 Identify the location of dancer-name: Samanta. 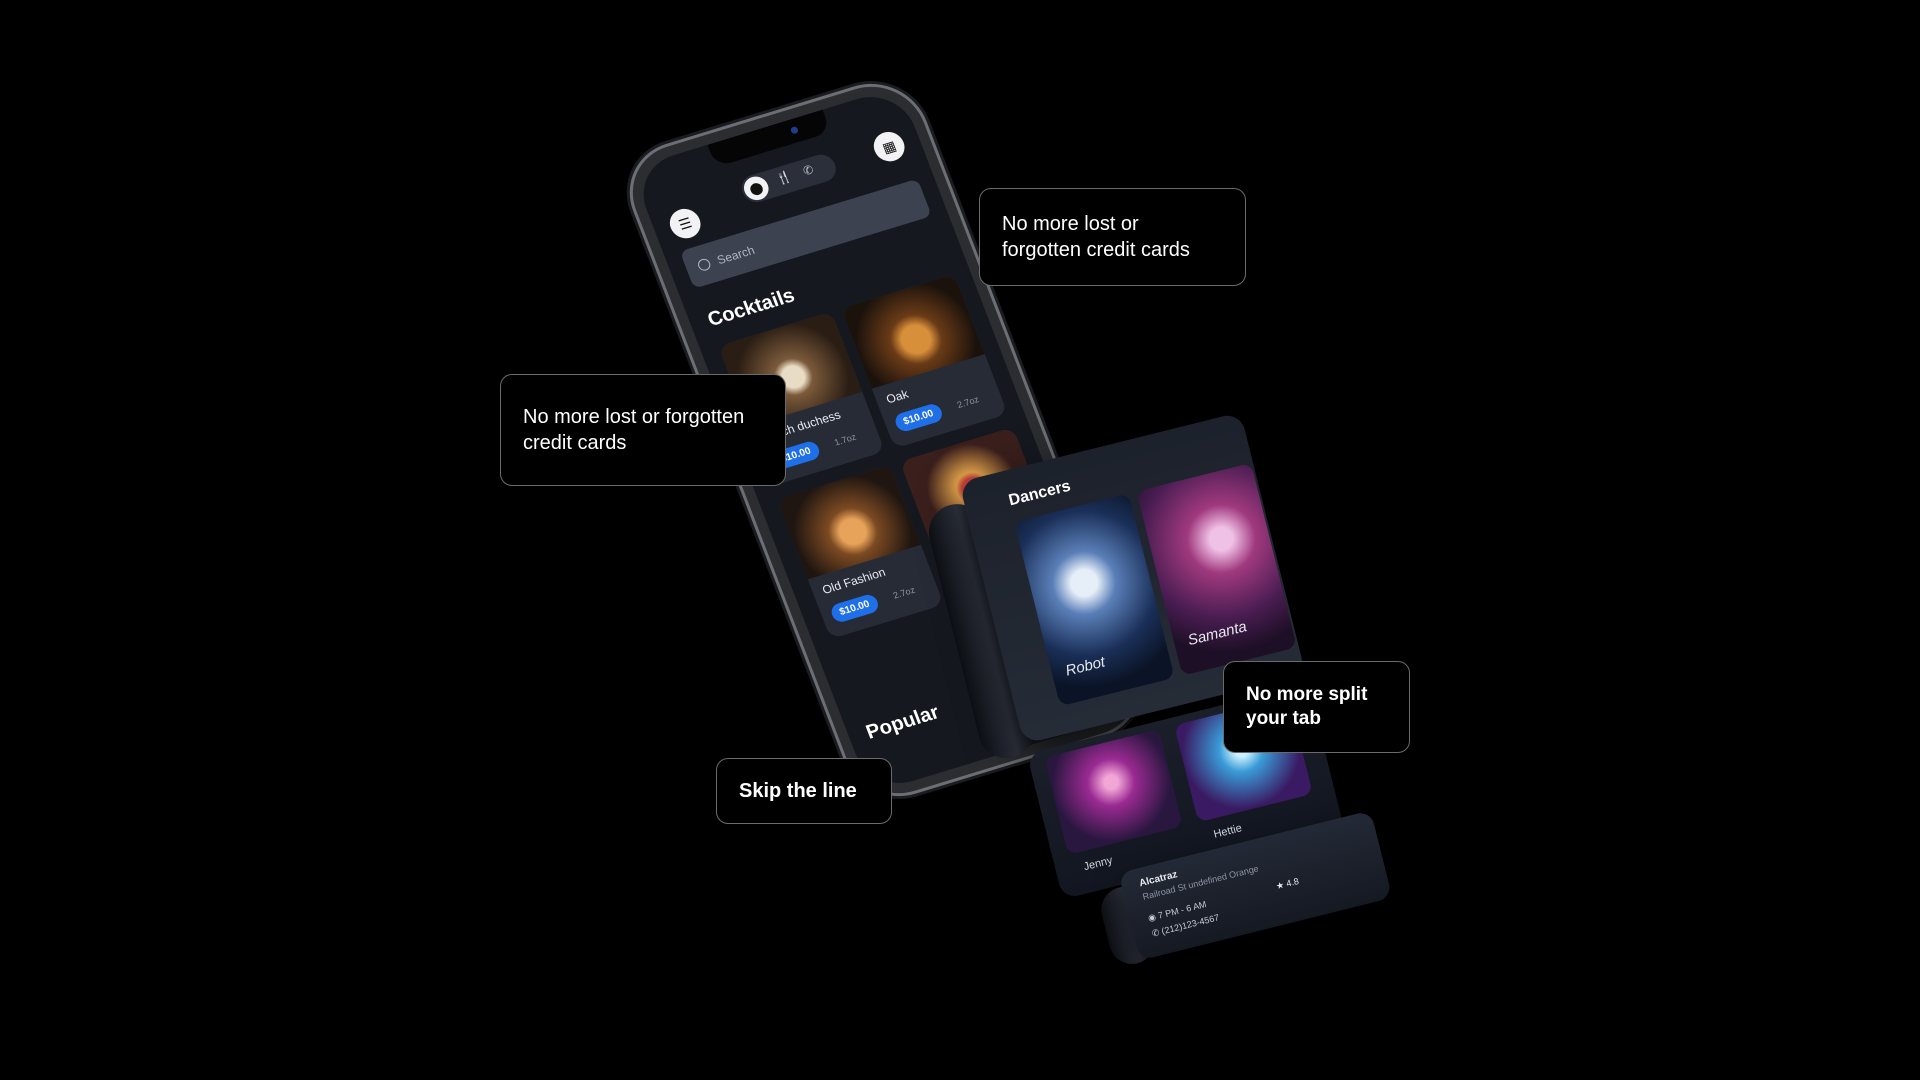
(1217, 634).